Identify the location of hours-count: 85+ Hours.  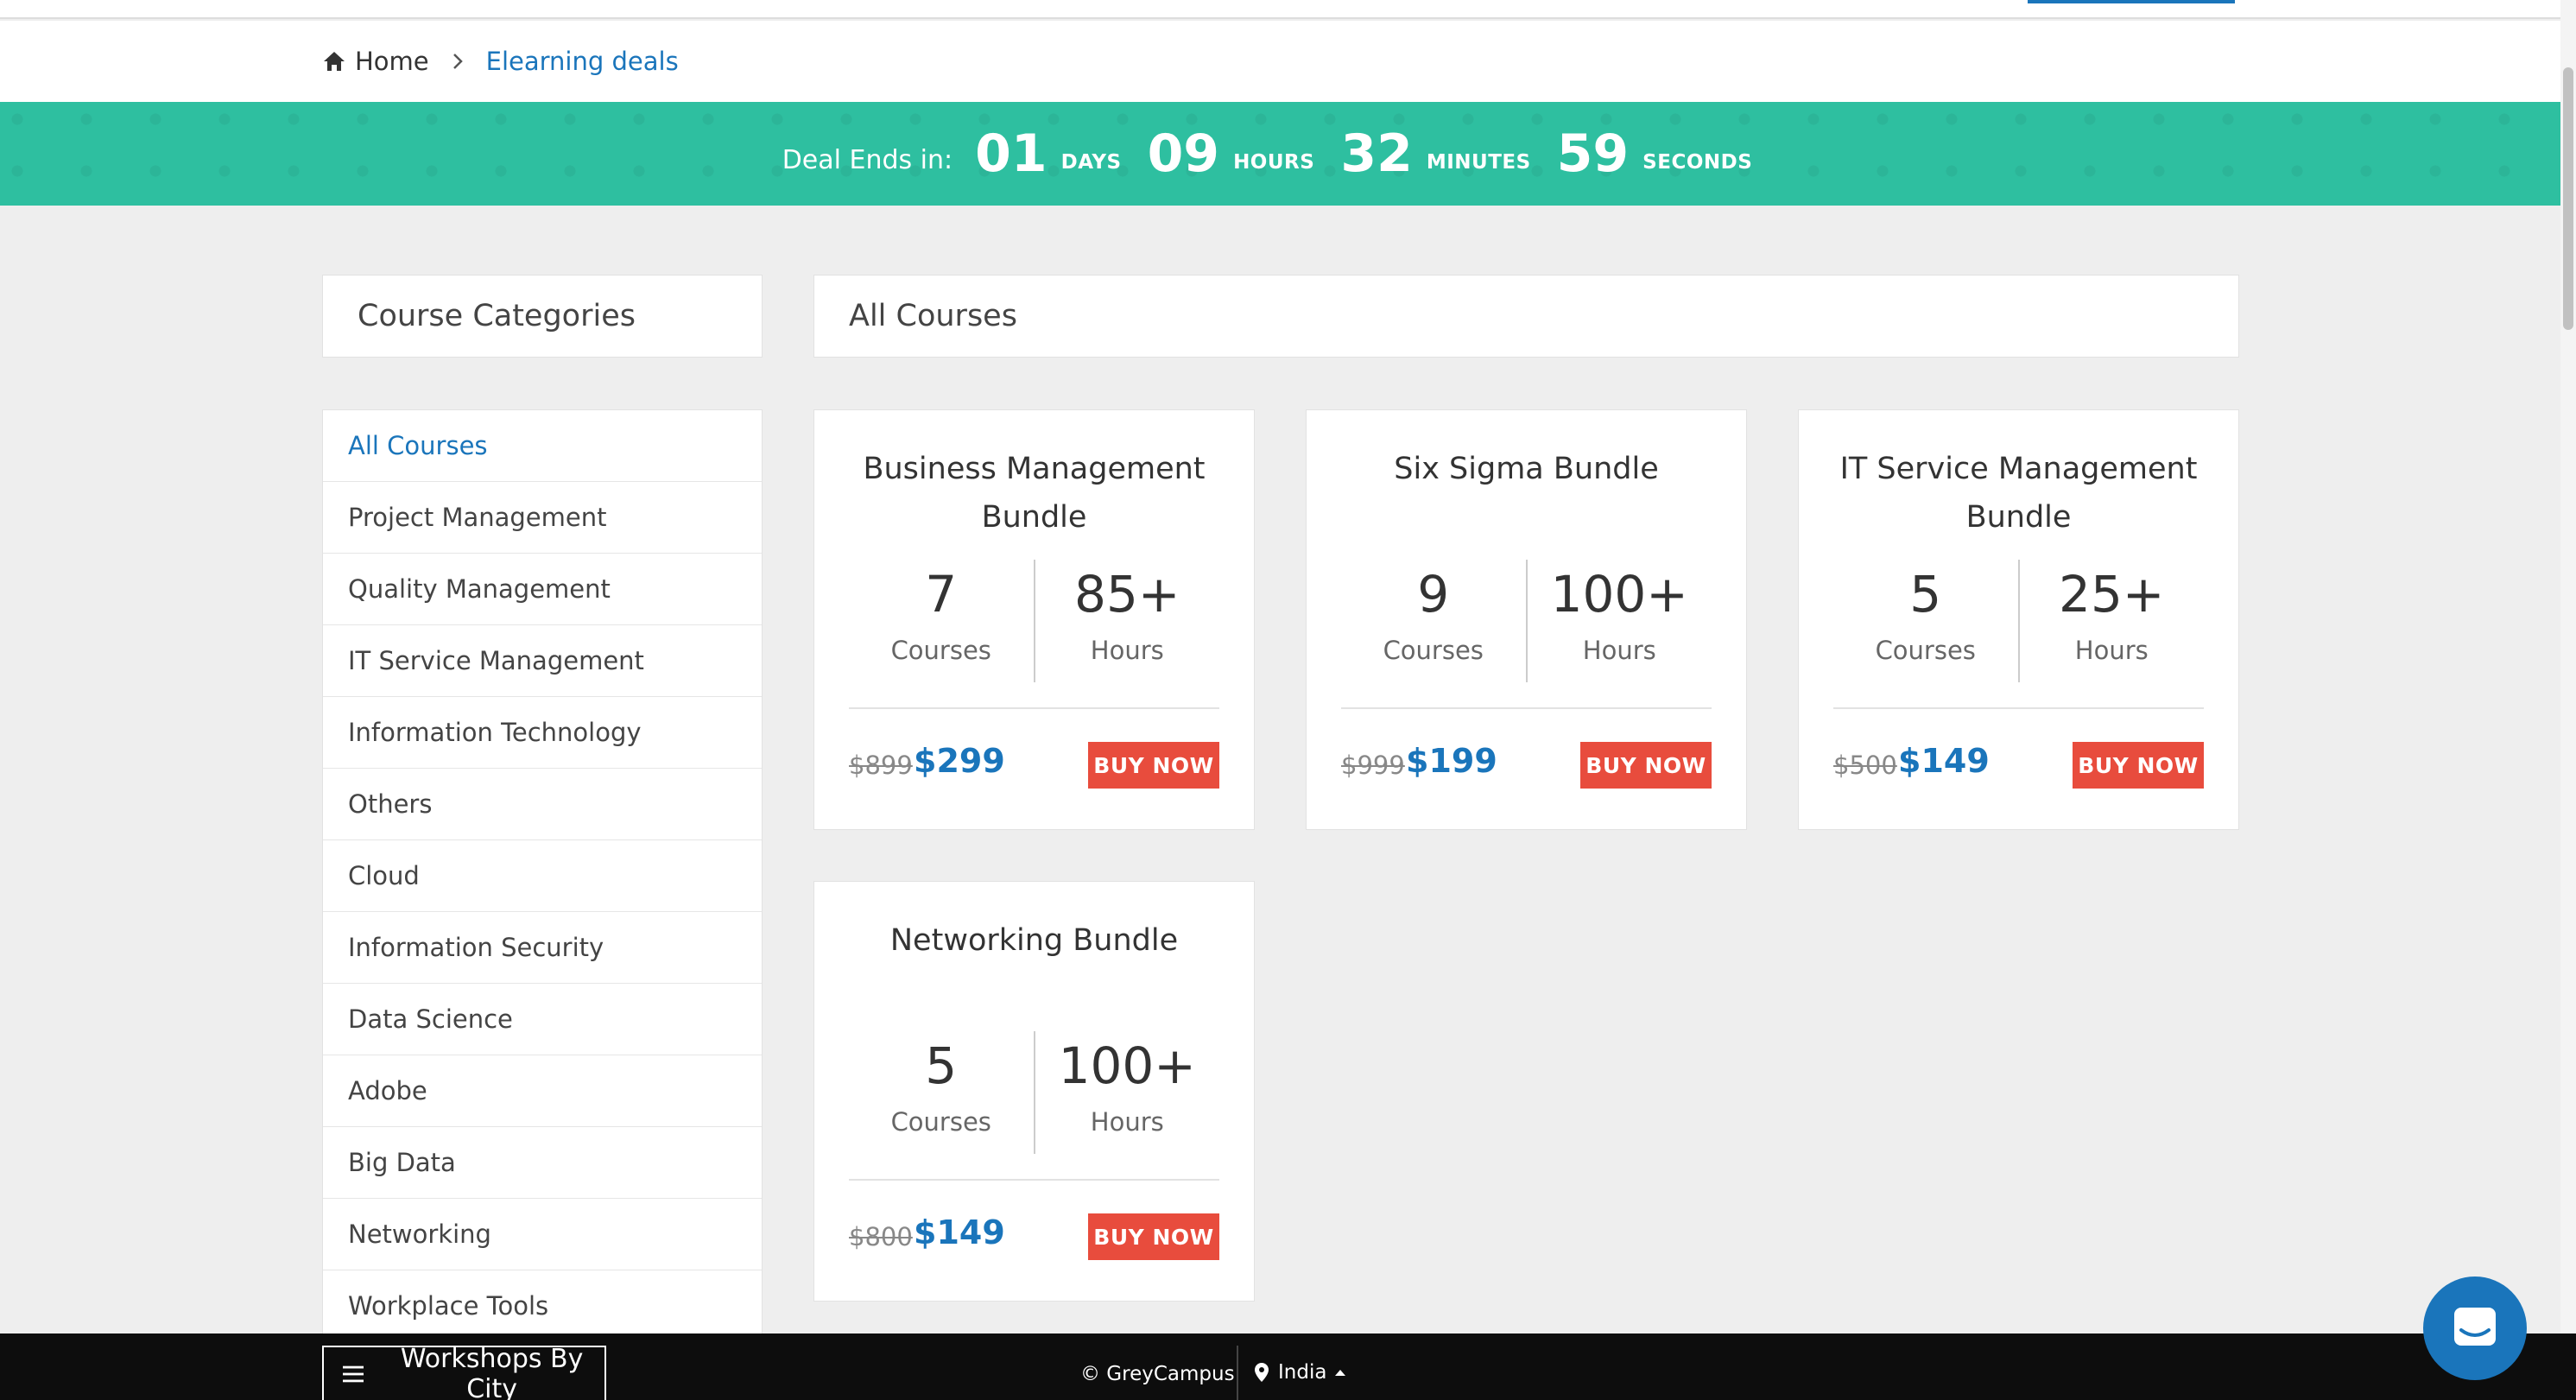
(1127, 621).